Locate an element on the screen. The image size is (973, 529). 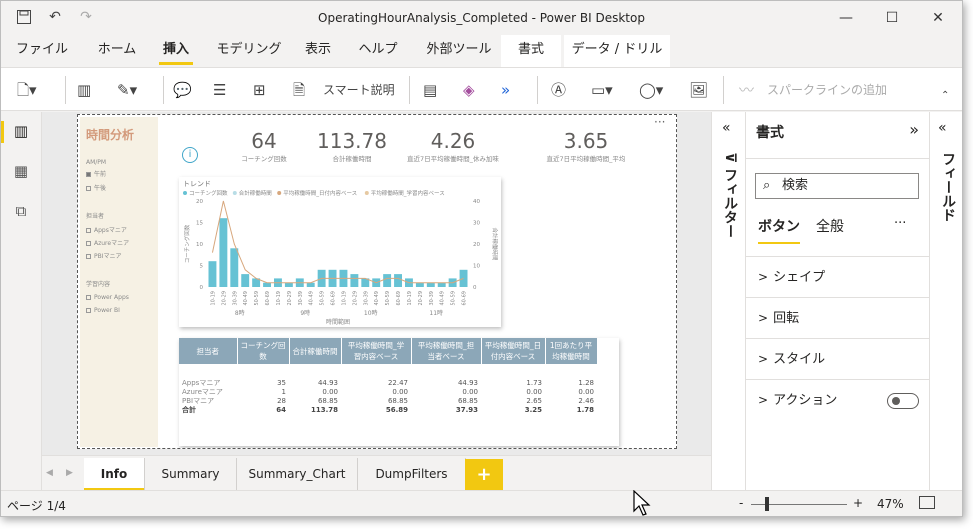
table-header: 平均稼働時間_担当者ベース is located at coordinates (446, 351).